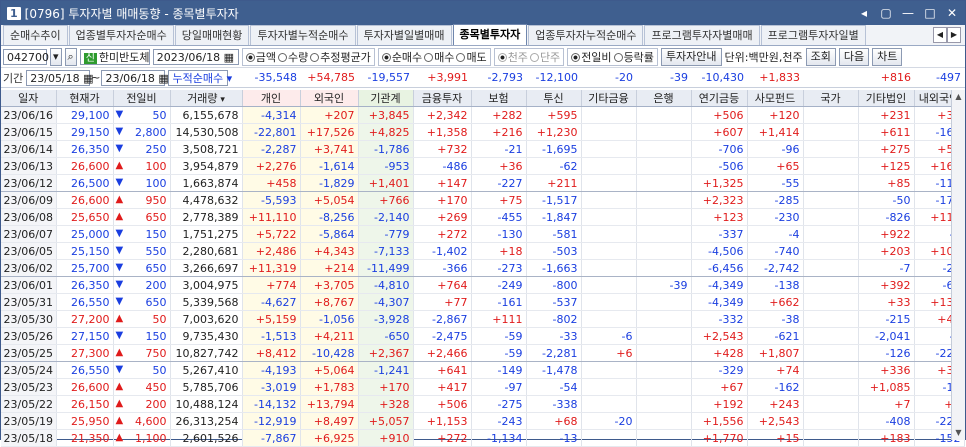  I want to click on down-triangle-icon: ▼, so click(119, 114).